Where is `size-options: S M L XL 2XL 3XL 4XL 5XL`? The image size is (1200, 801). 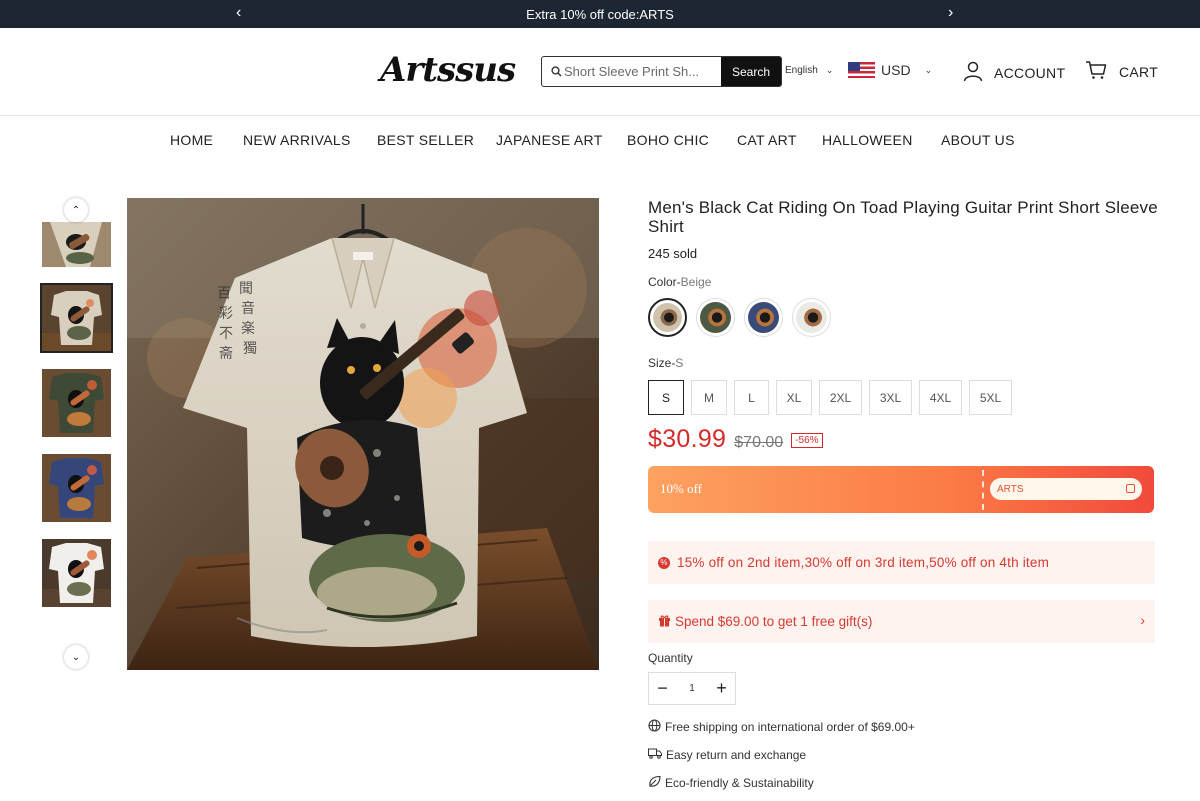
size-options: S M L XL 2XL 3XL 4XL 5XL is located at coordinates (830, 397).